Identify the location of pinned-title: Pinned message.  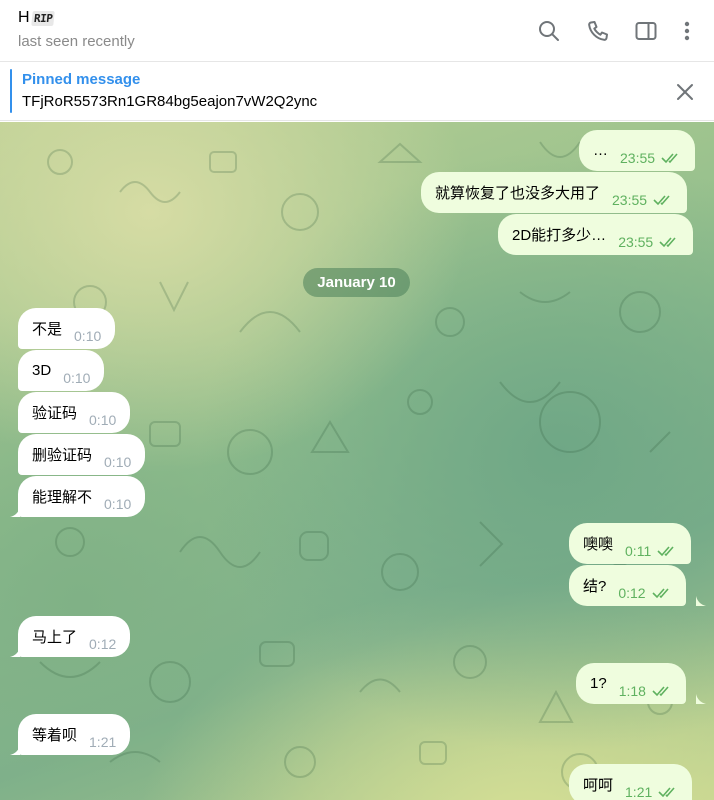
(81, 79).